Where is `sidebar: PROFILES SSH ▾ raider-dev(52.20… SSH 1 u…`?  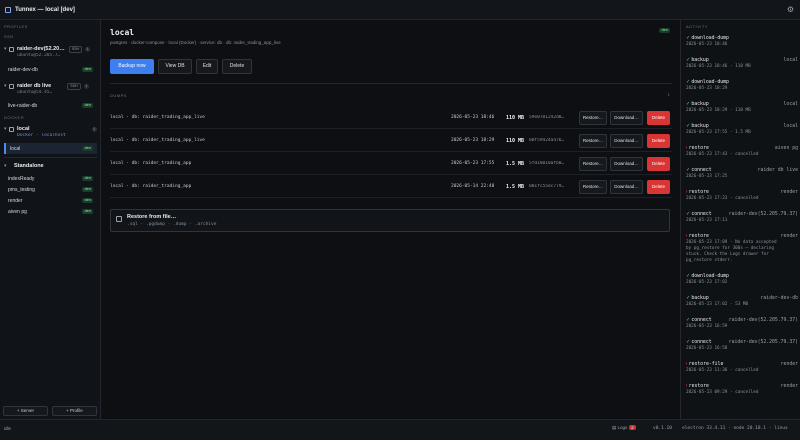 sidebar: PROFILES SSH ▾ raider-dev(52.20… SSH 1 u… is located at coordinates (50, 219).